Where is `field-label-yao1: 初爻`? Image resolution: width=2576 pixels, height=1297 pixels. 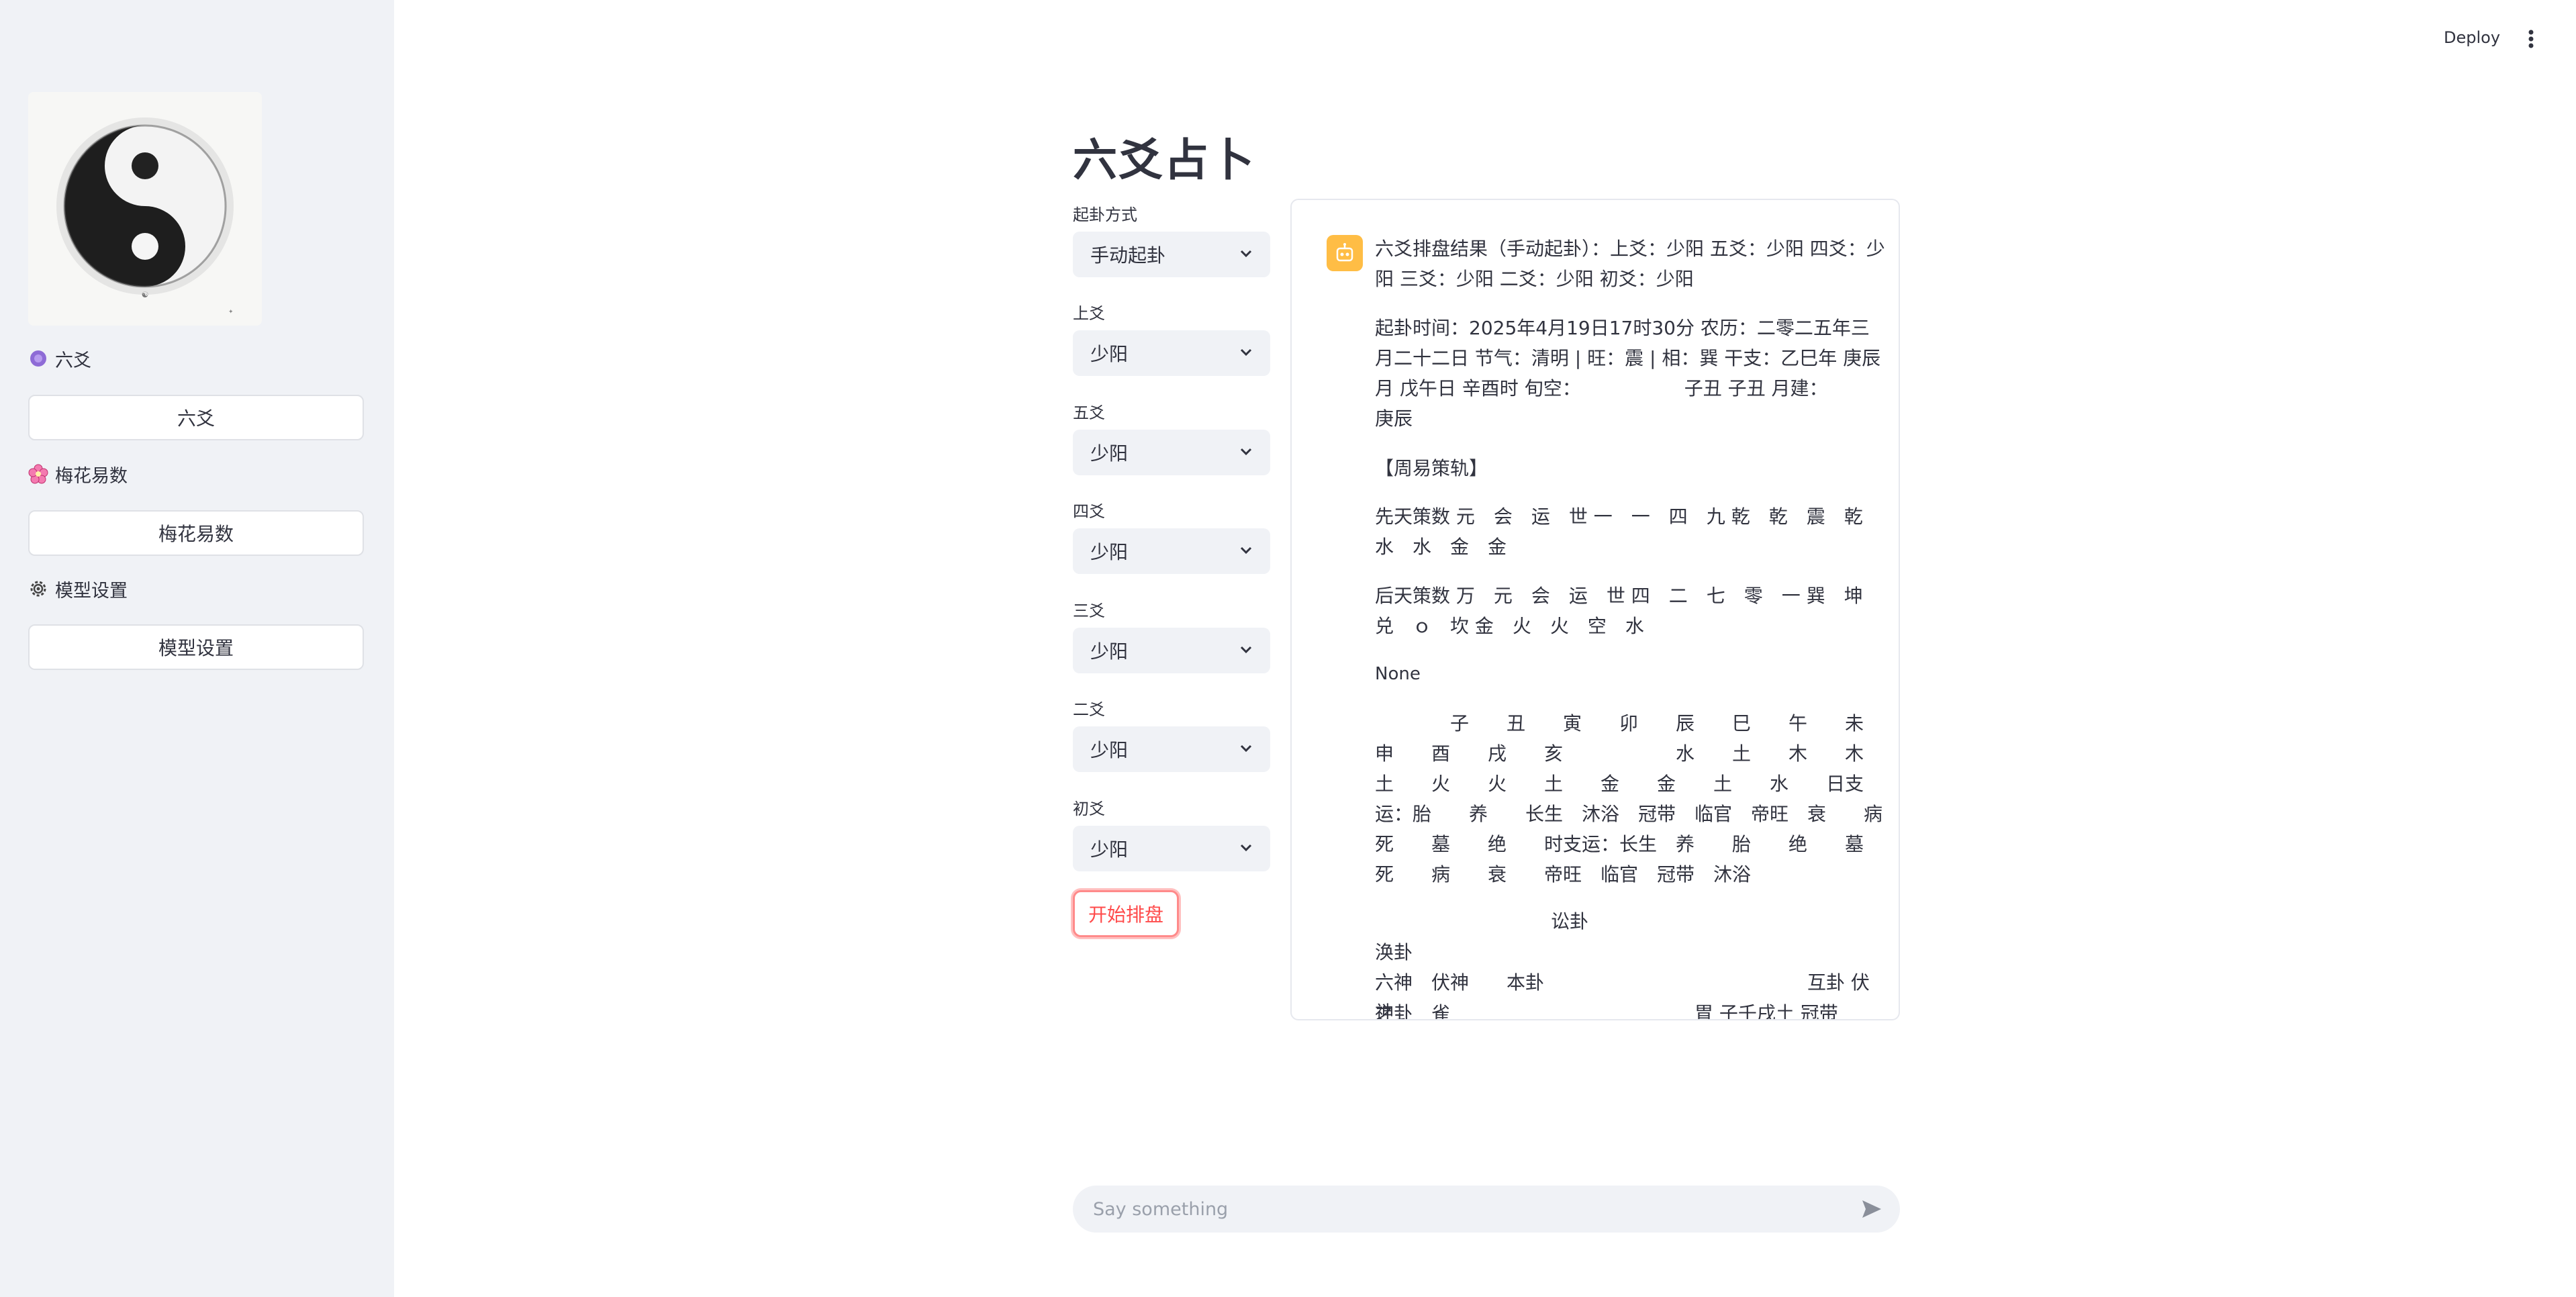 field-label-yao1: 初爻 is located at coordinates (1089, 809).